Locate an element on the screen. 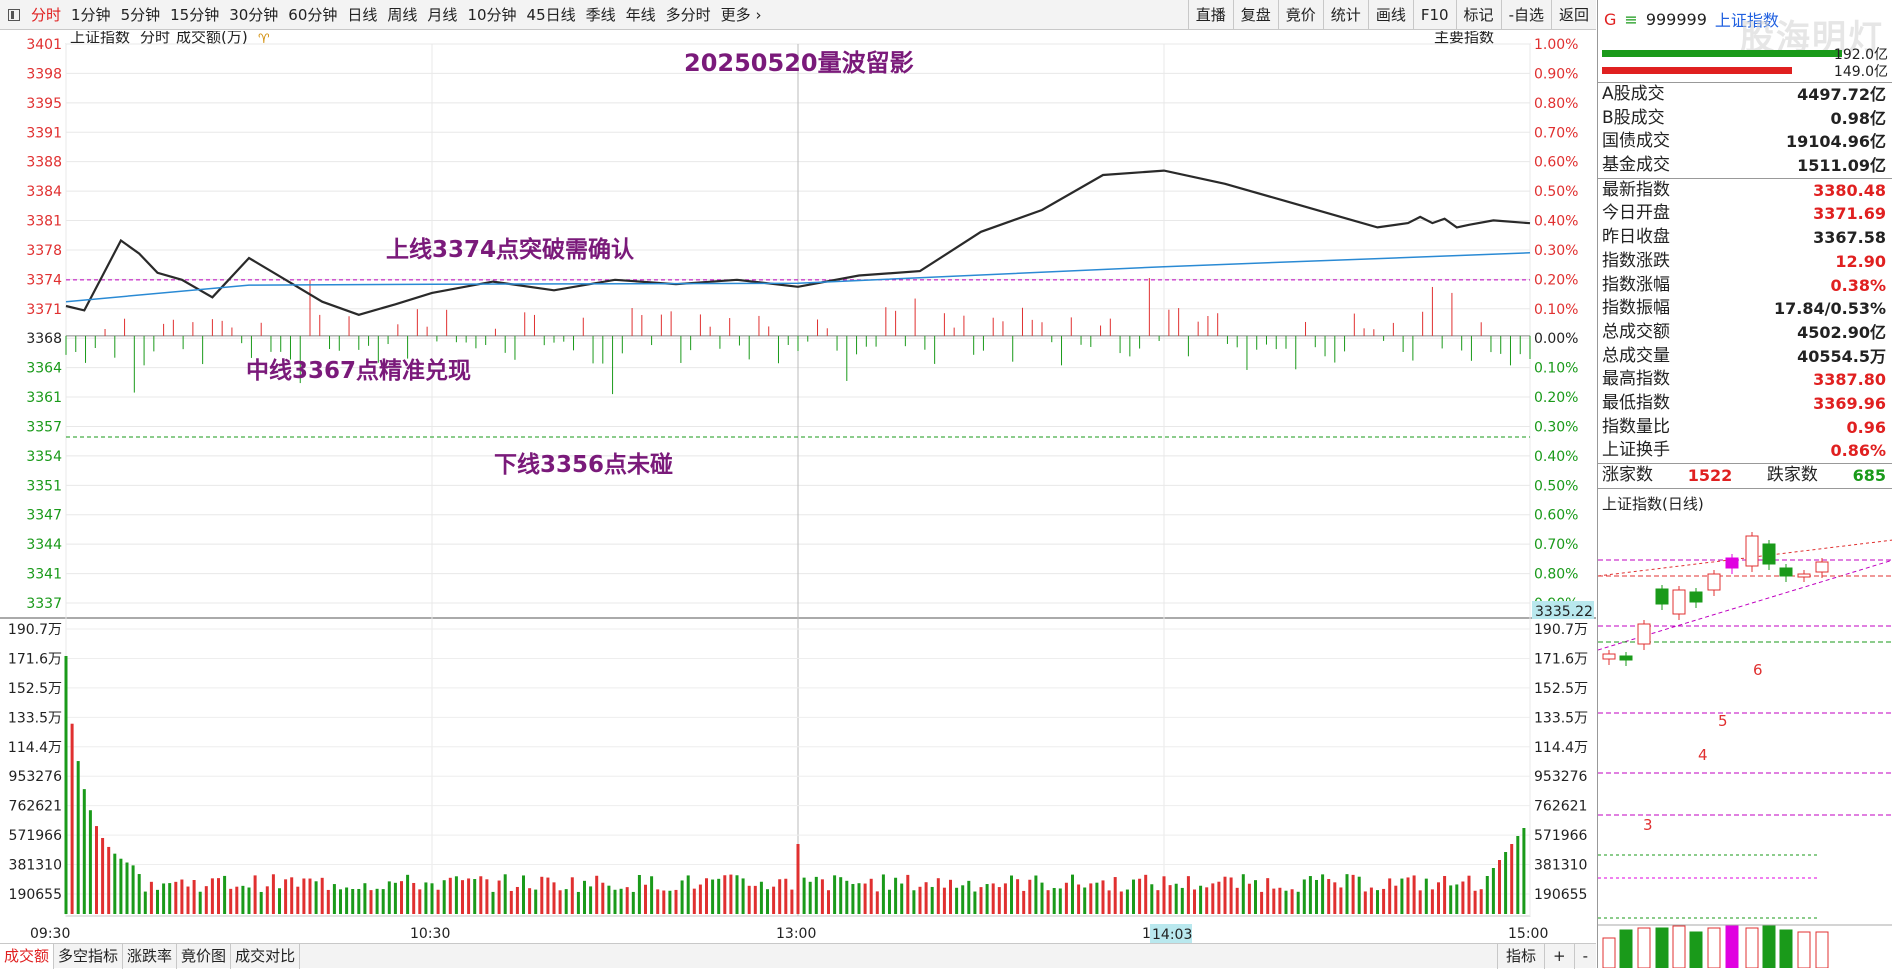 The width and height of the screenshot is (1892, 969). tab-period-5min: 5分钟 is located at coordinates (141, 15).